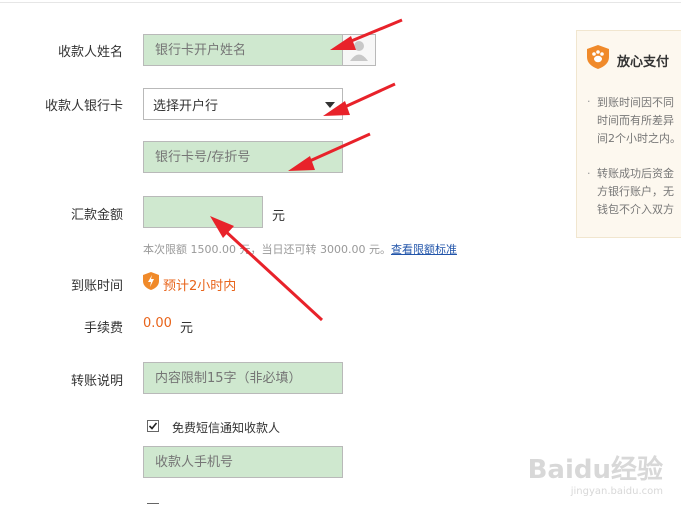 The image size is (681, 508). What do you see at coordinates (96, 381) in the screenshot?
I see `transfer-note-label: 转账说明` at bounding box center [96, 381].